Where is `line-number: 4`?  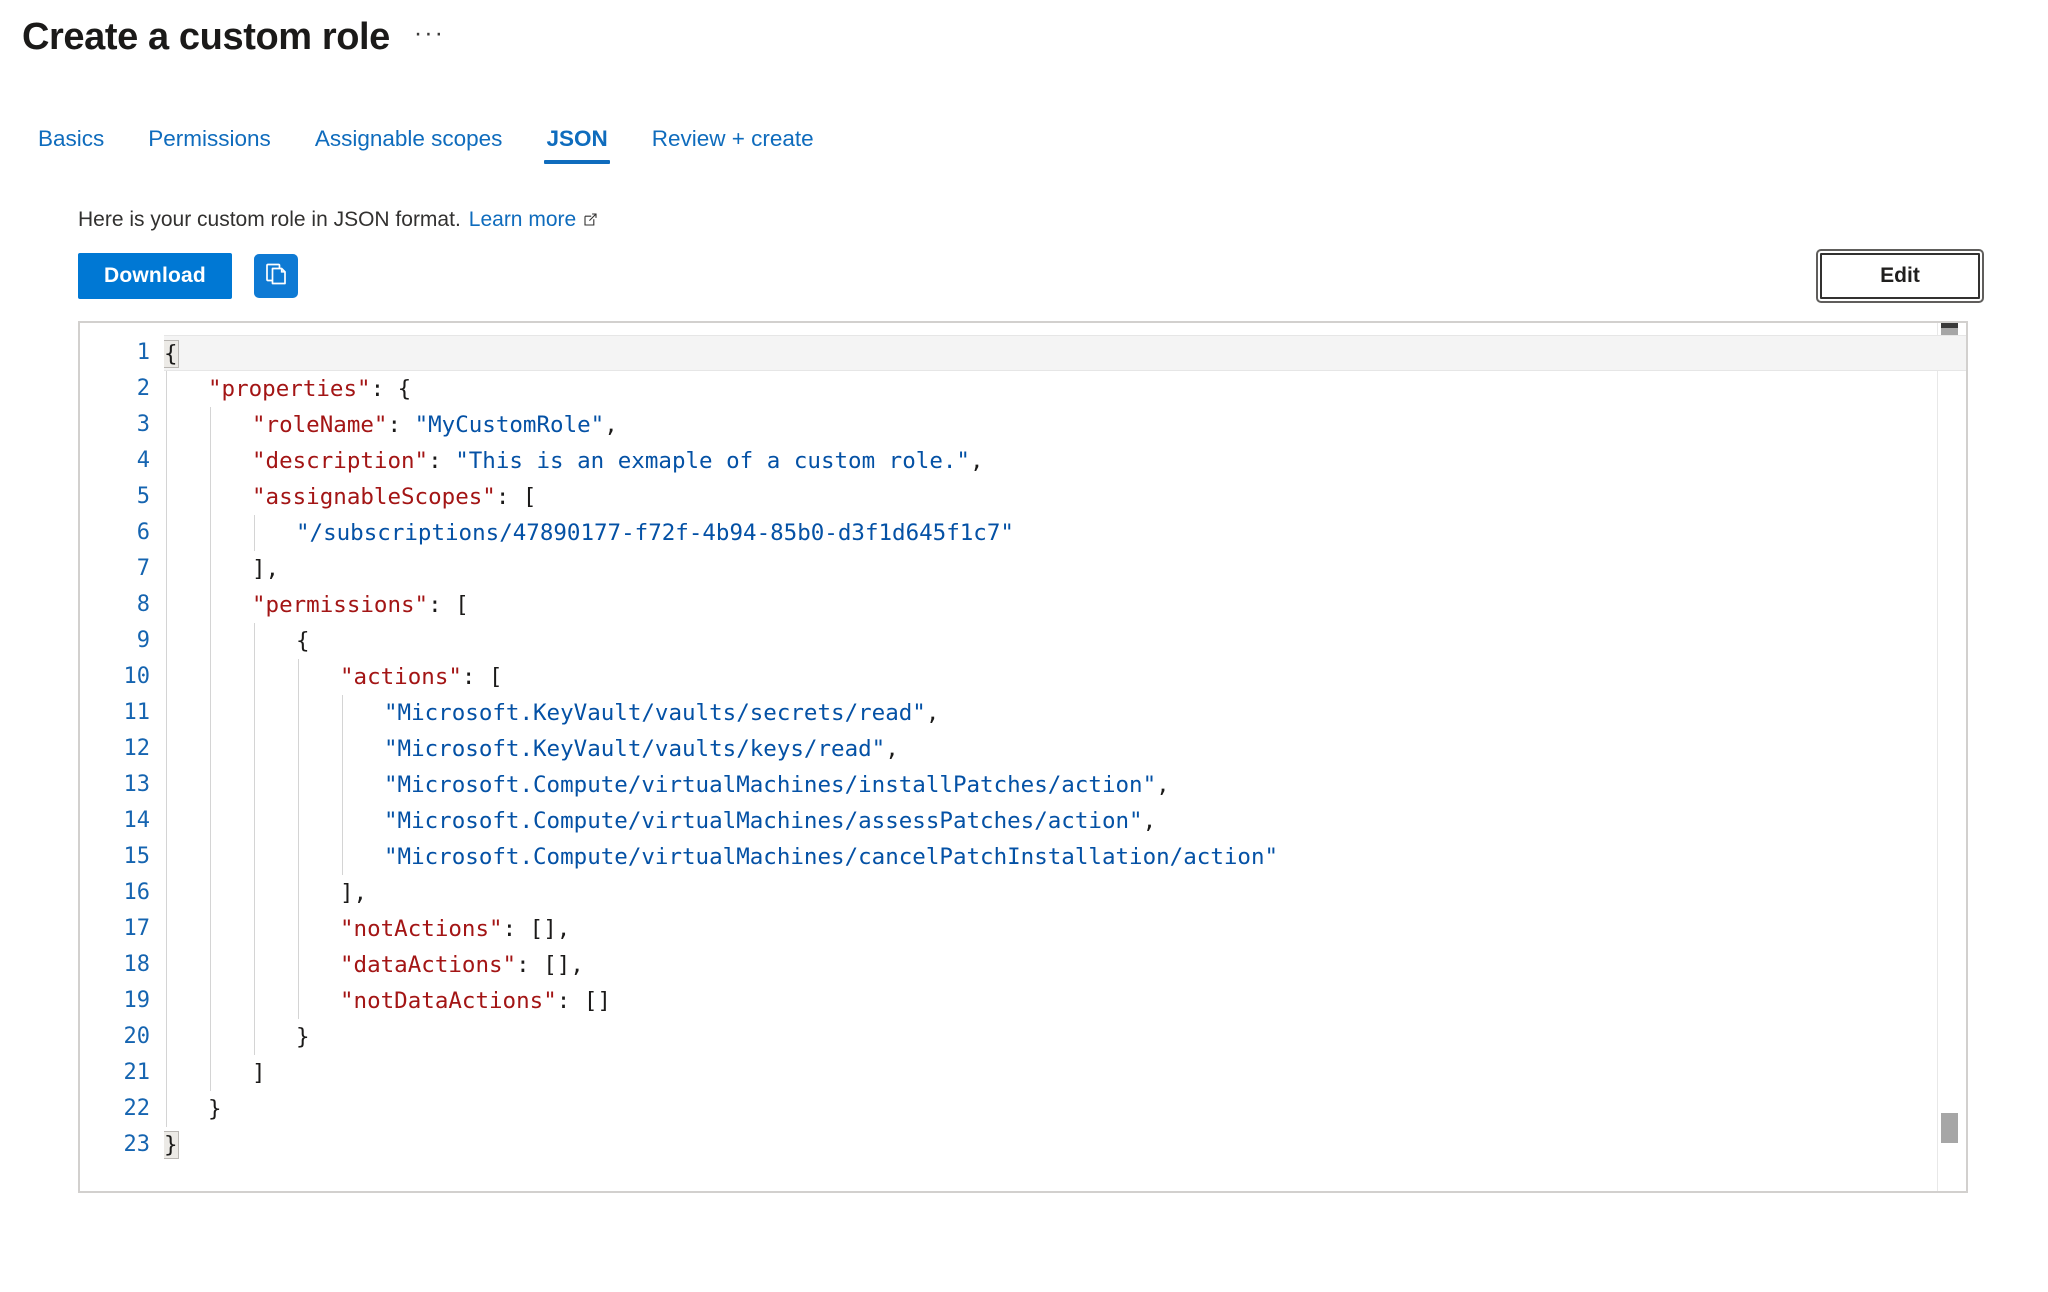
line-number: 4 is located at coordinates (143, 460).